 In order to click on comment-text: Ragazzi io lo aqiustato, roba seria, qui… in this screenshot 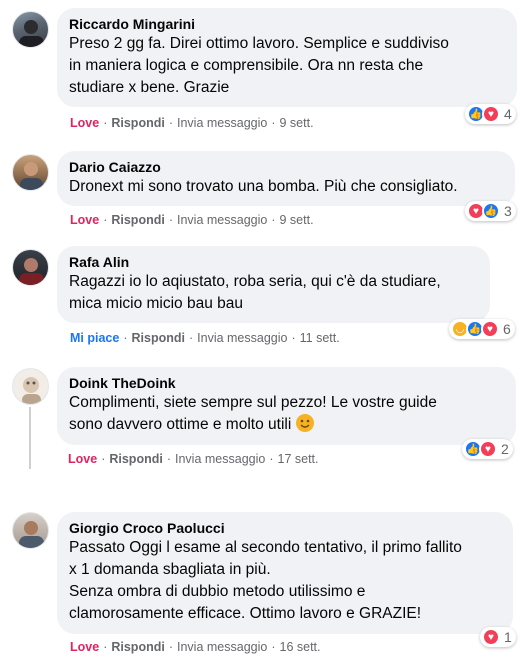, I will do `click(273, 293)`.